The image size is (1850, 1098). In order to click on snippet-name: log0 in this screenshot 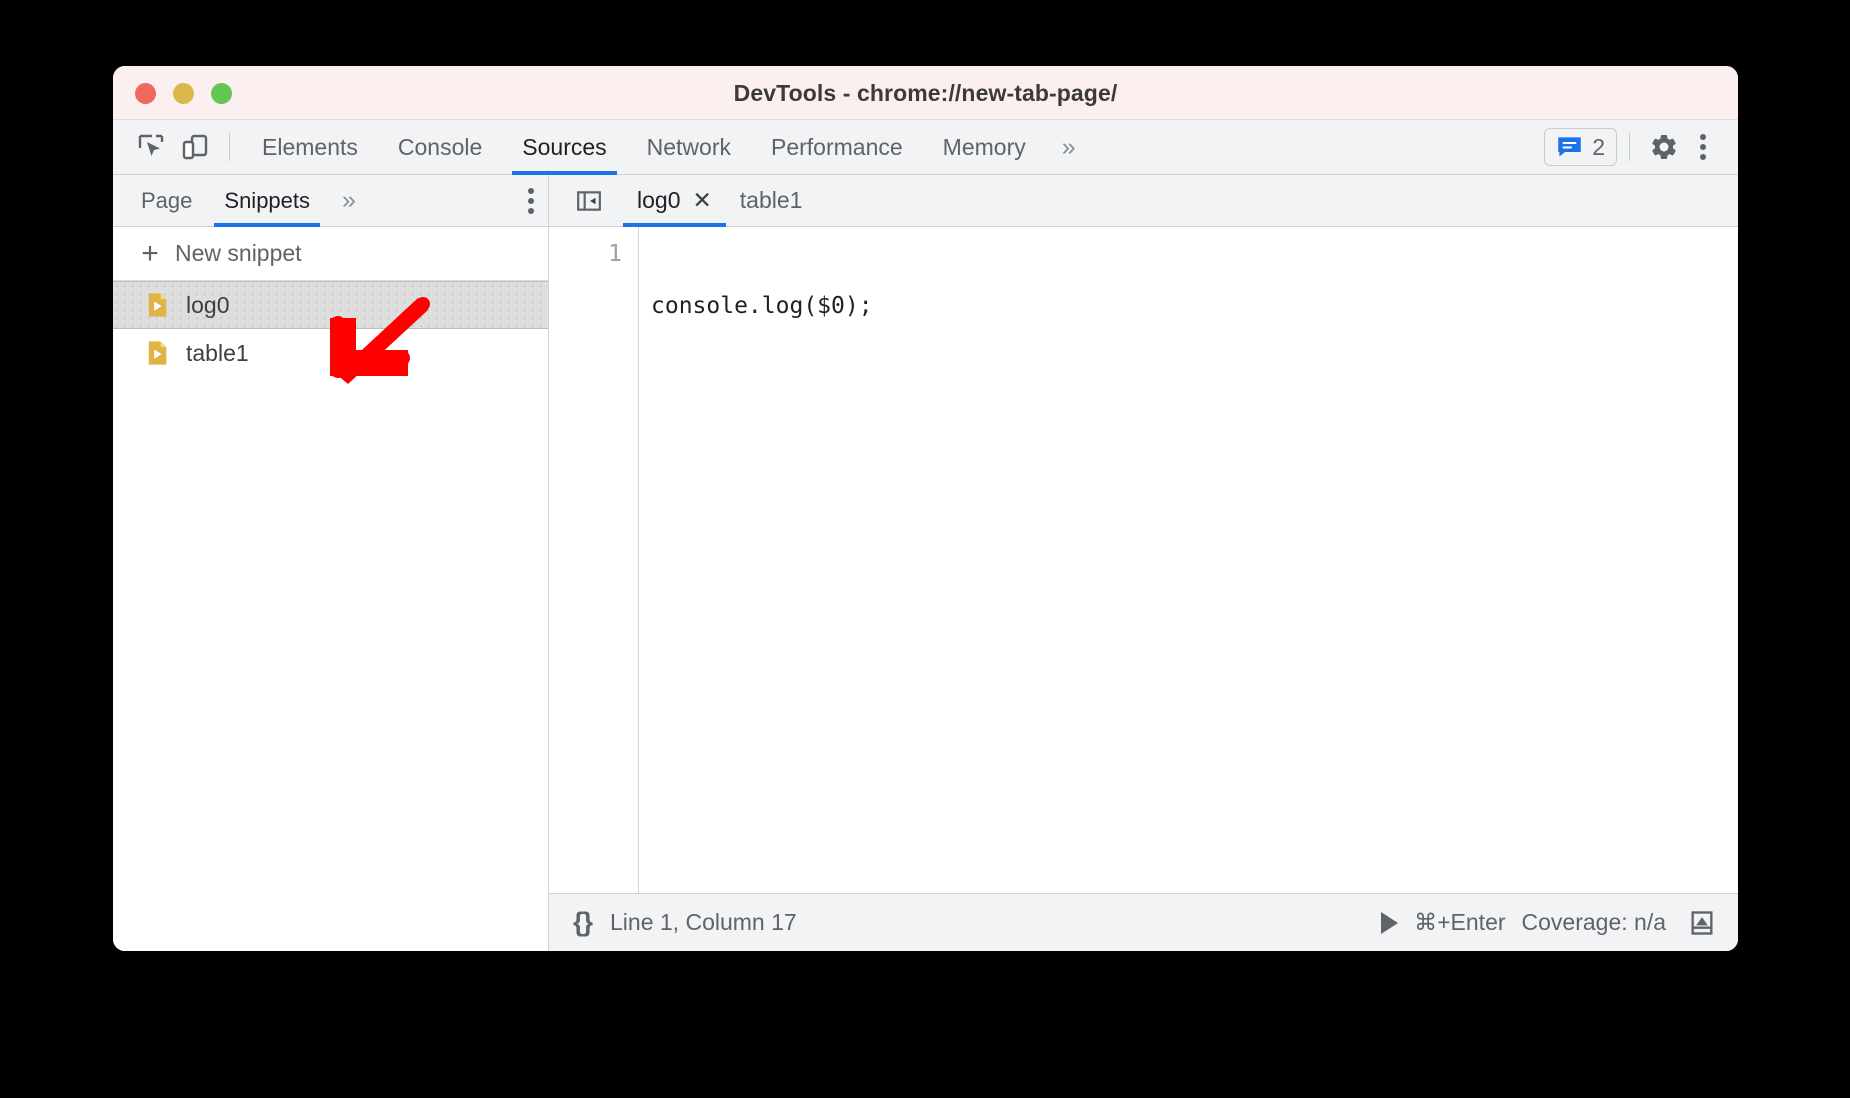, I will do `click(208, 304)`.